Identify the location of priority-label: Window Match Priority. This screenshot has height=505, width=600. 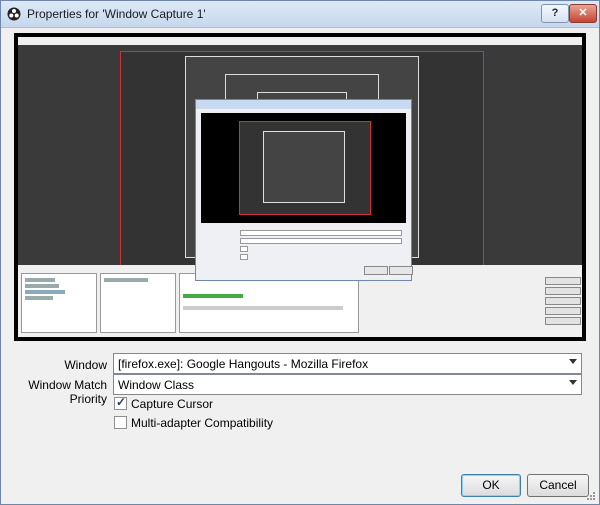
(67, 392).